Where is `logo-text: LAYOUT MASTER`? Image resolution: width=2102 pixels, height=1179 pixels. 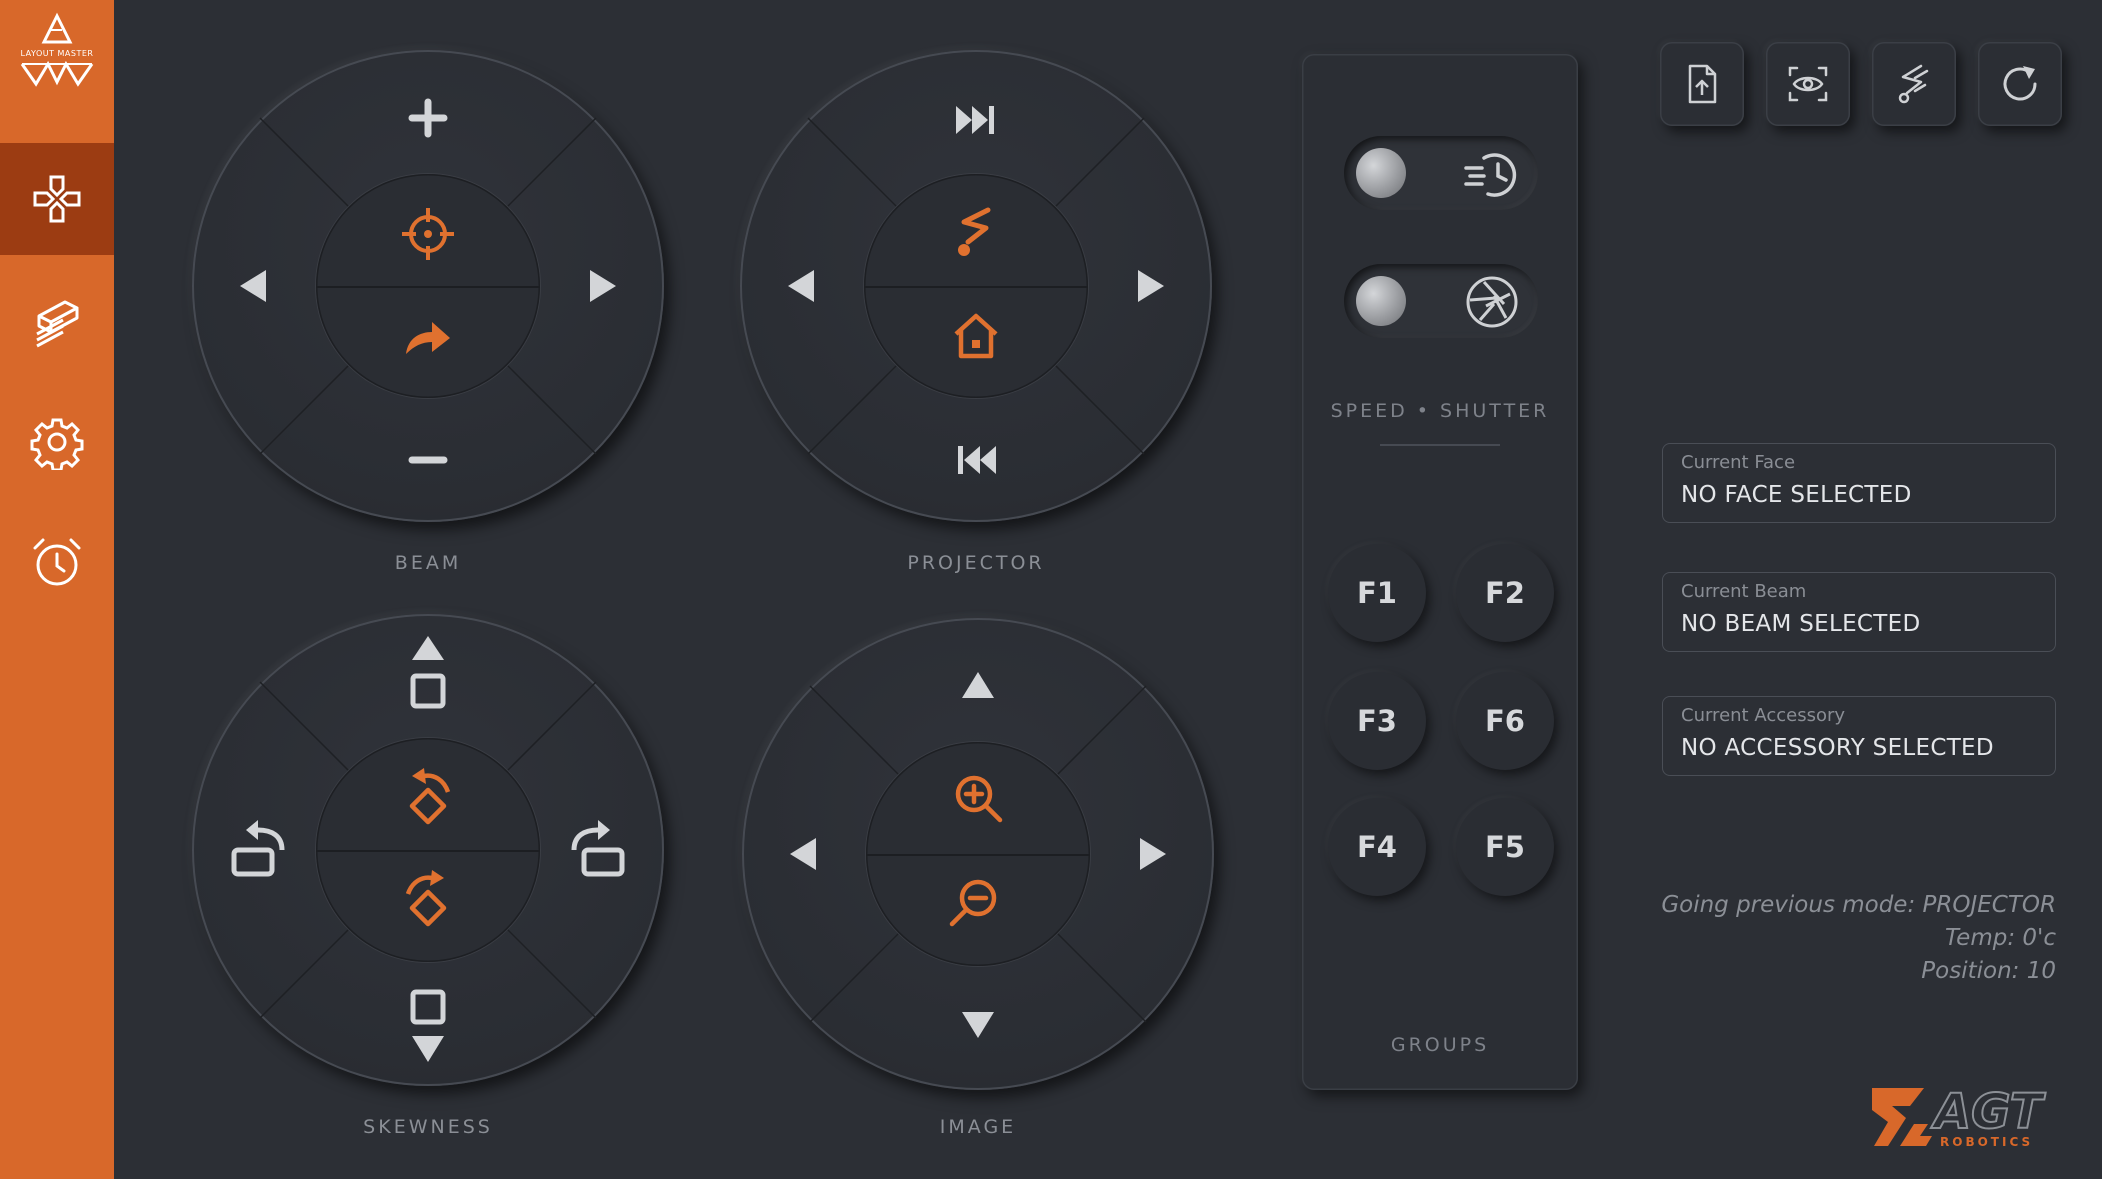 logo-text: LAYOUT MASTER is located at coordinates (57, 53).